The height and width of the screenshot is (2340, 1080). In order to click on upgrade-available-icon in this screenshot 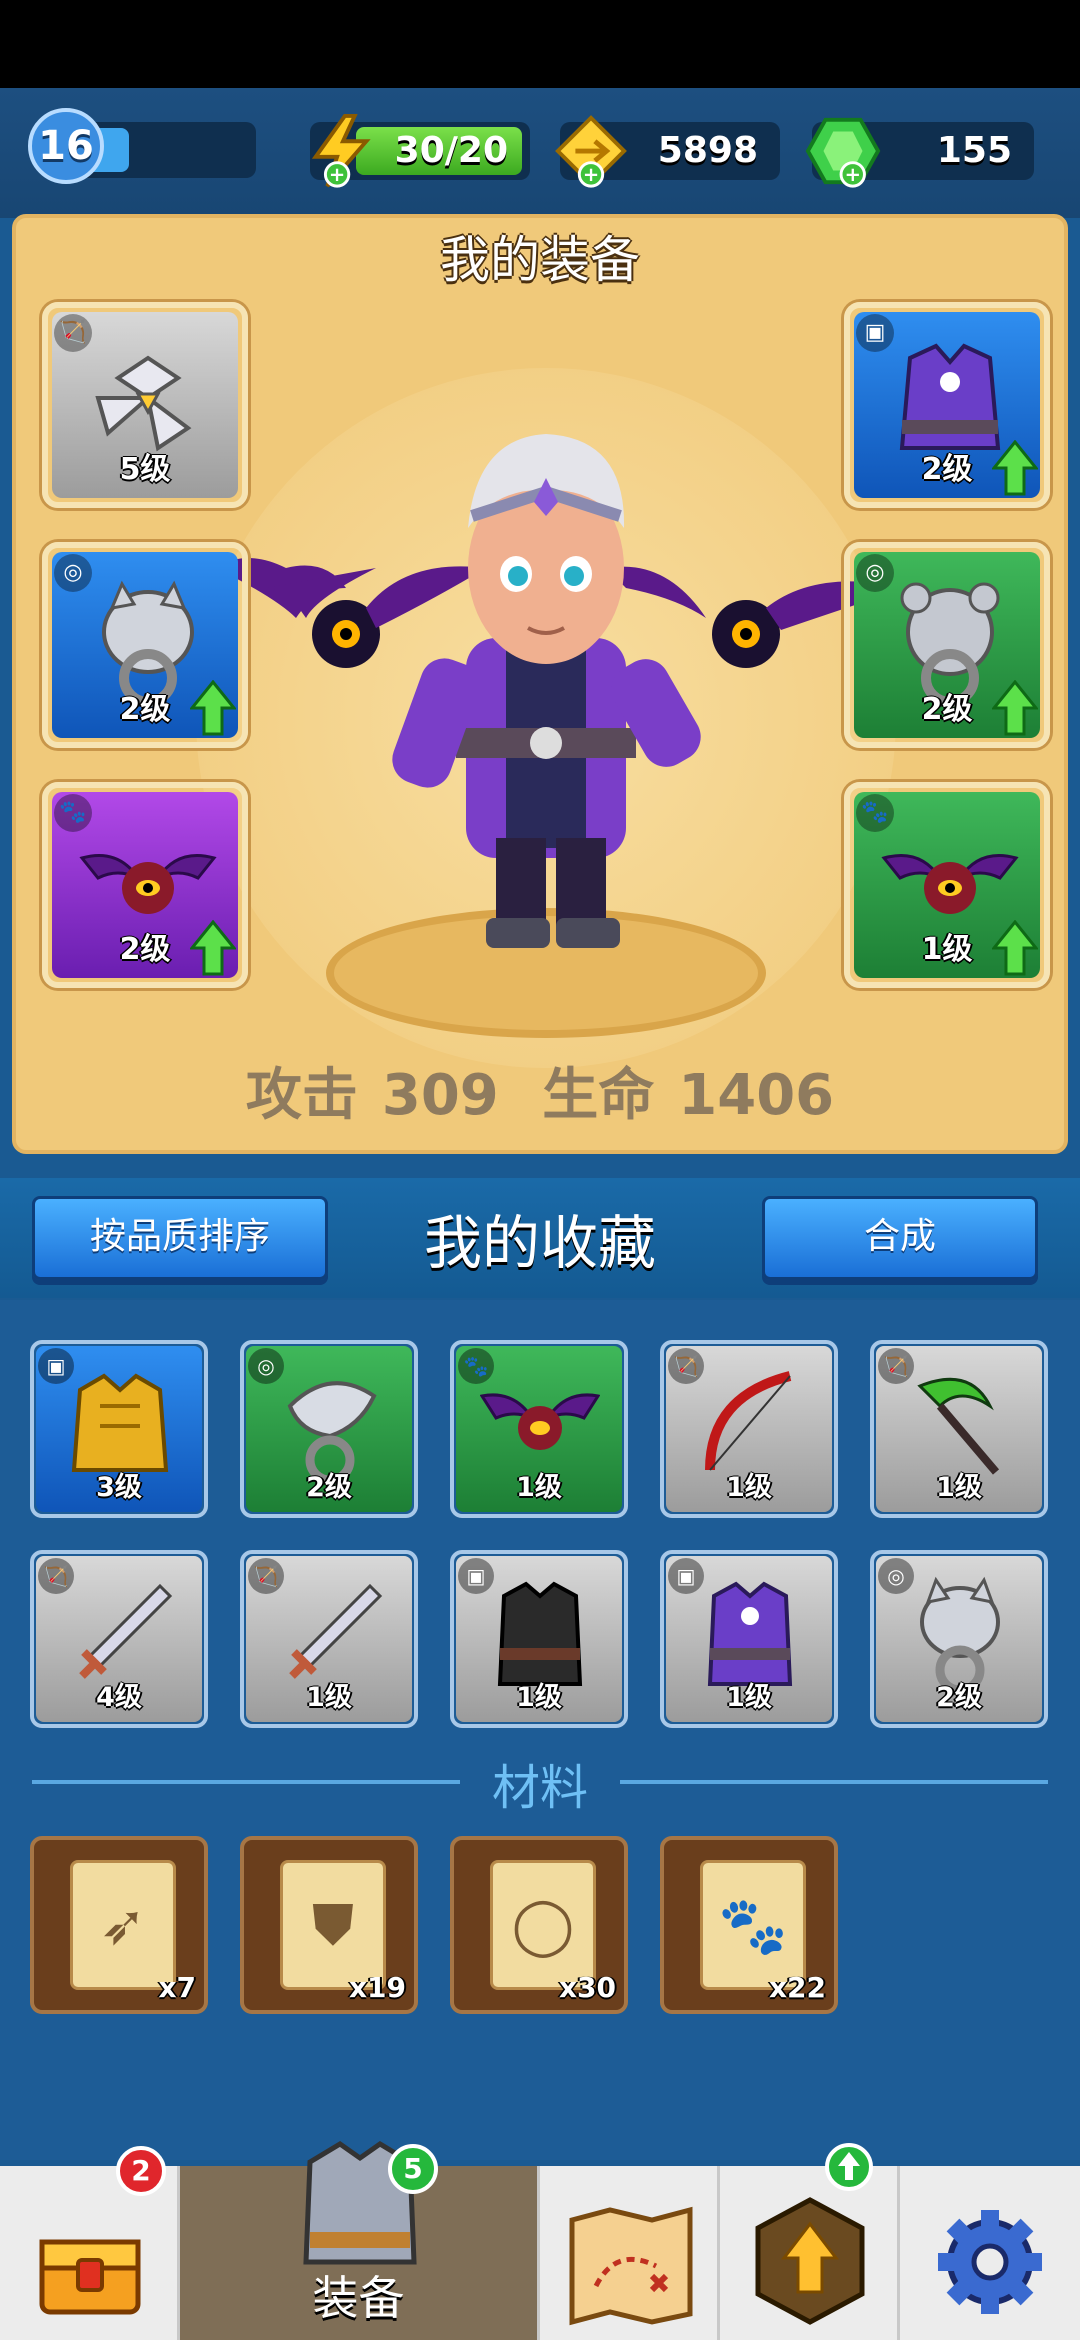, I will do `click(849, 2167)`.